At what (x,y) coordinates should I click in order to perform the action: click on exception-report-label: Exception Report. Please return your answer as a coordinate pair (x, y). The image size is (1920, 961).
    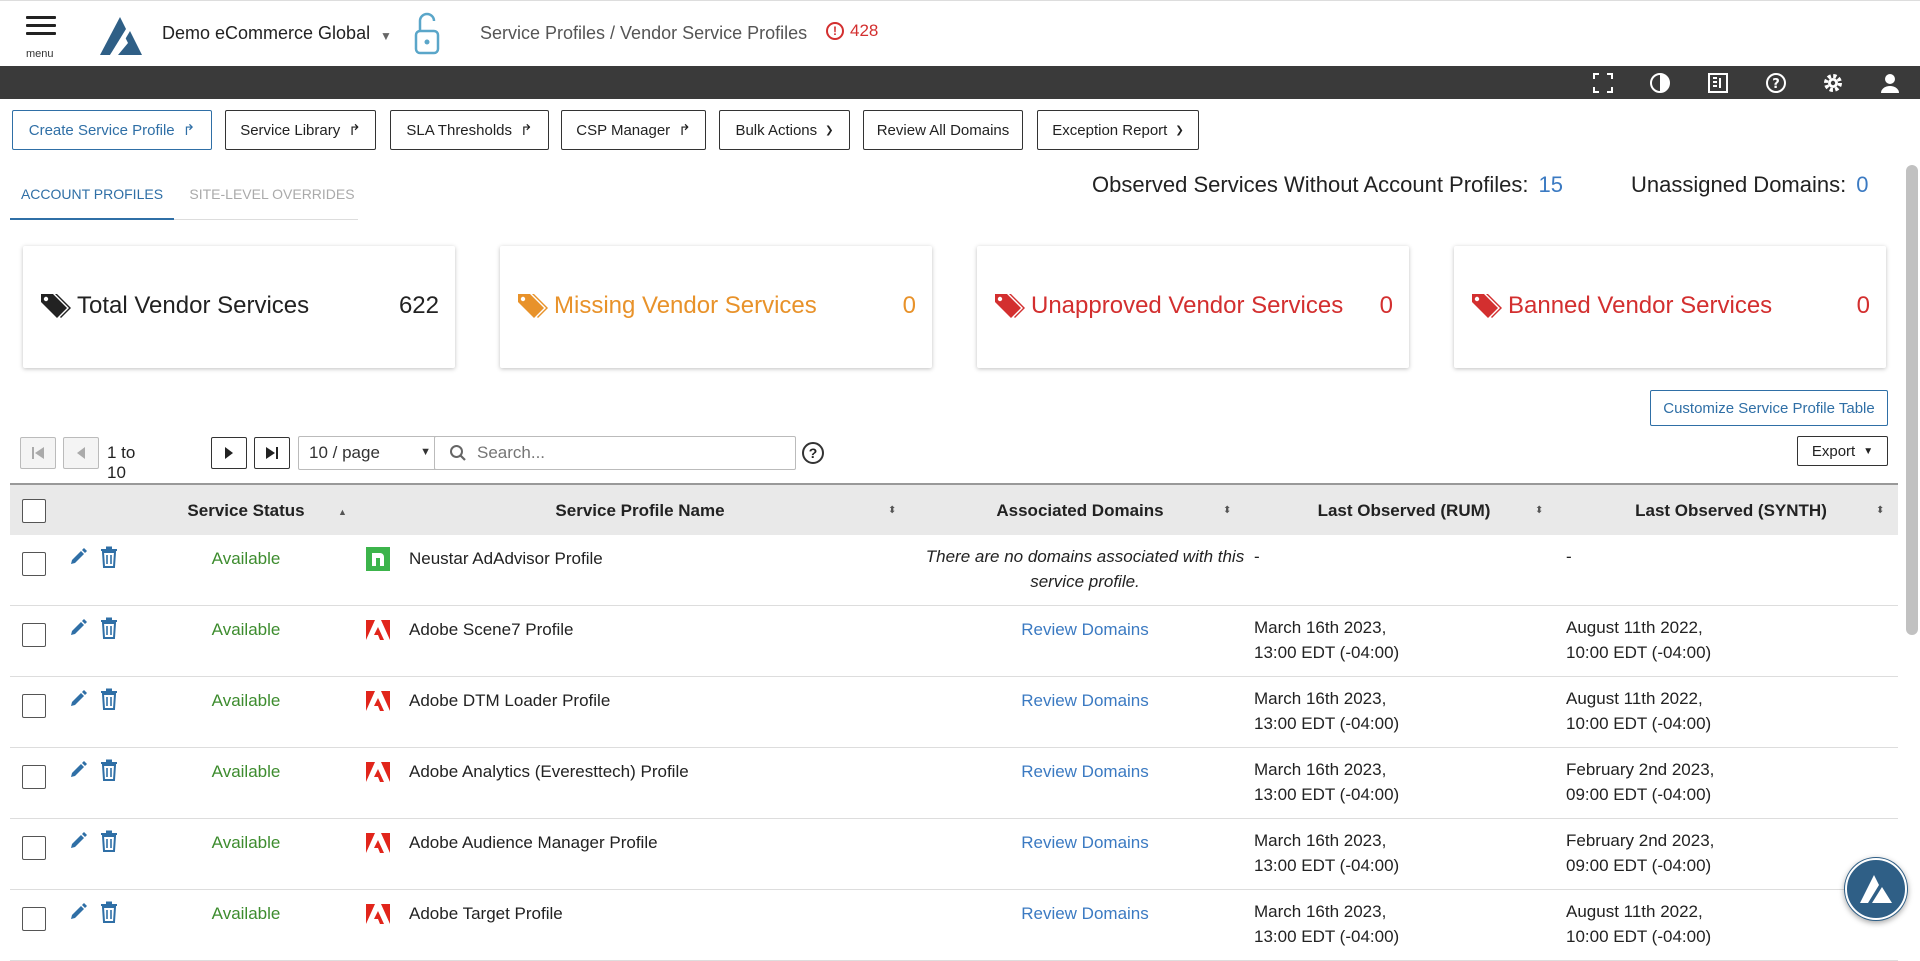
    Looking at the image, I should click on (1110, 130).